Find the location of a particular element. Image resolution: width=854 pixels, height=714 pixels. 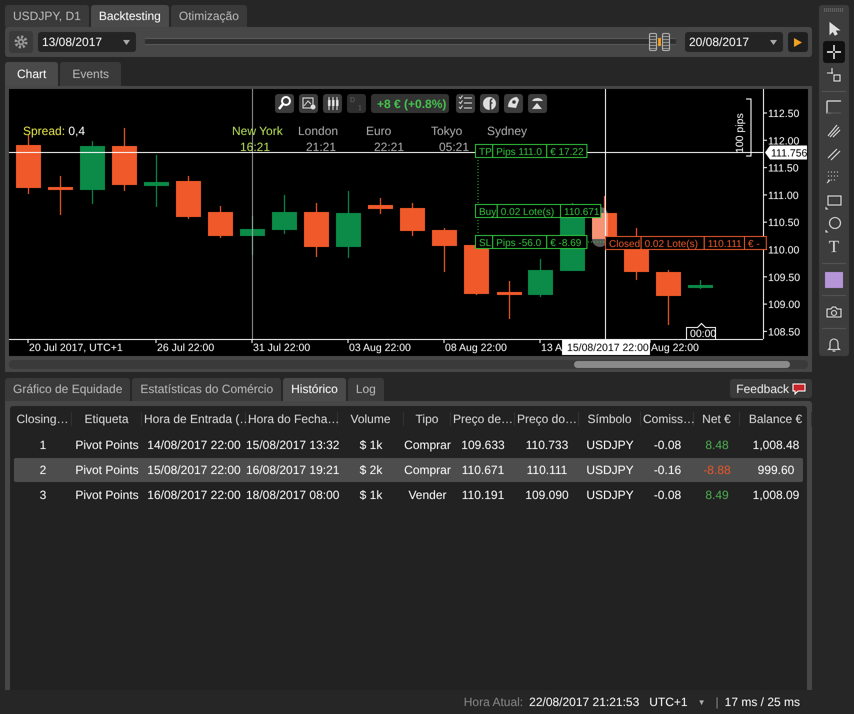

start-date-select: 13/08/2017 is located at coordinates (87, 42).